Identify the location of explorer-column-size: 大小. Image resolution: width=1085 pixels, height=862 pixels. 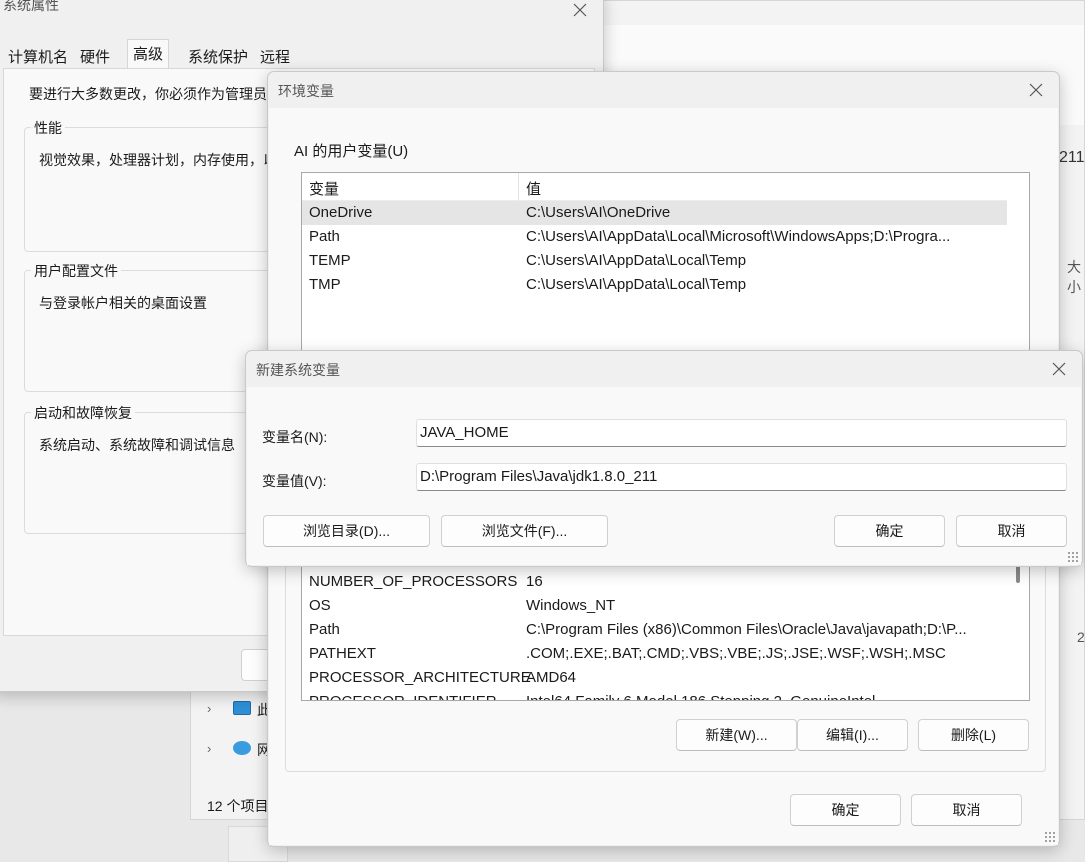
(1074, 277).